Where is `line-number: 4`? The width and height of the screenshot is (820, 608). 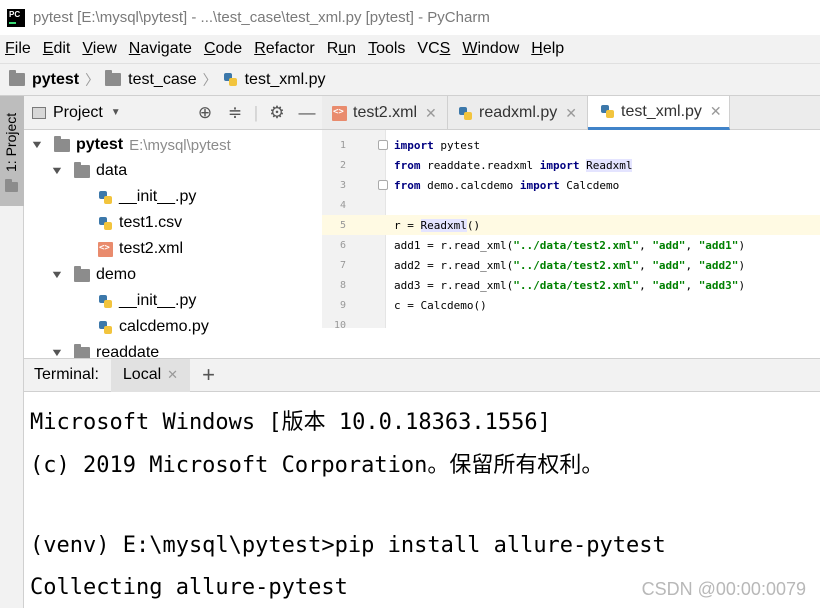 line-number: 4 is located at coordinates (342, 205).